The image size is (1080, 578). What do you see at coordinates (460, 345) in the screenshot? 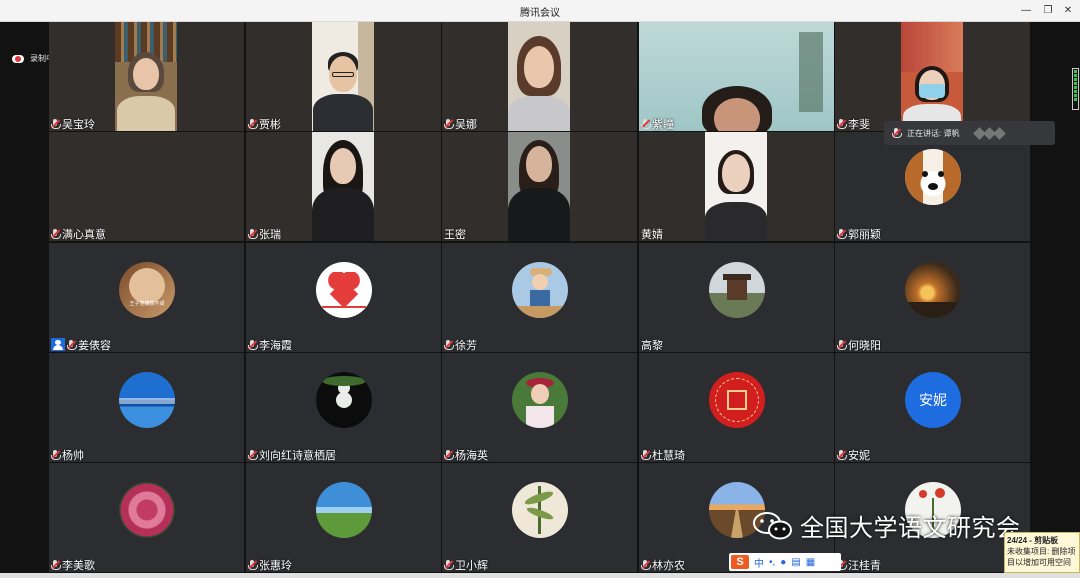
I see `participant-name: 徐芳` at bounding box center [460, 345].